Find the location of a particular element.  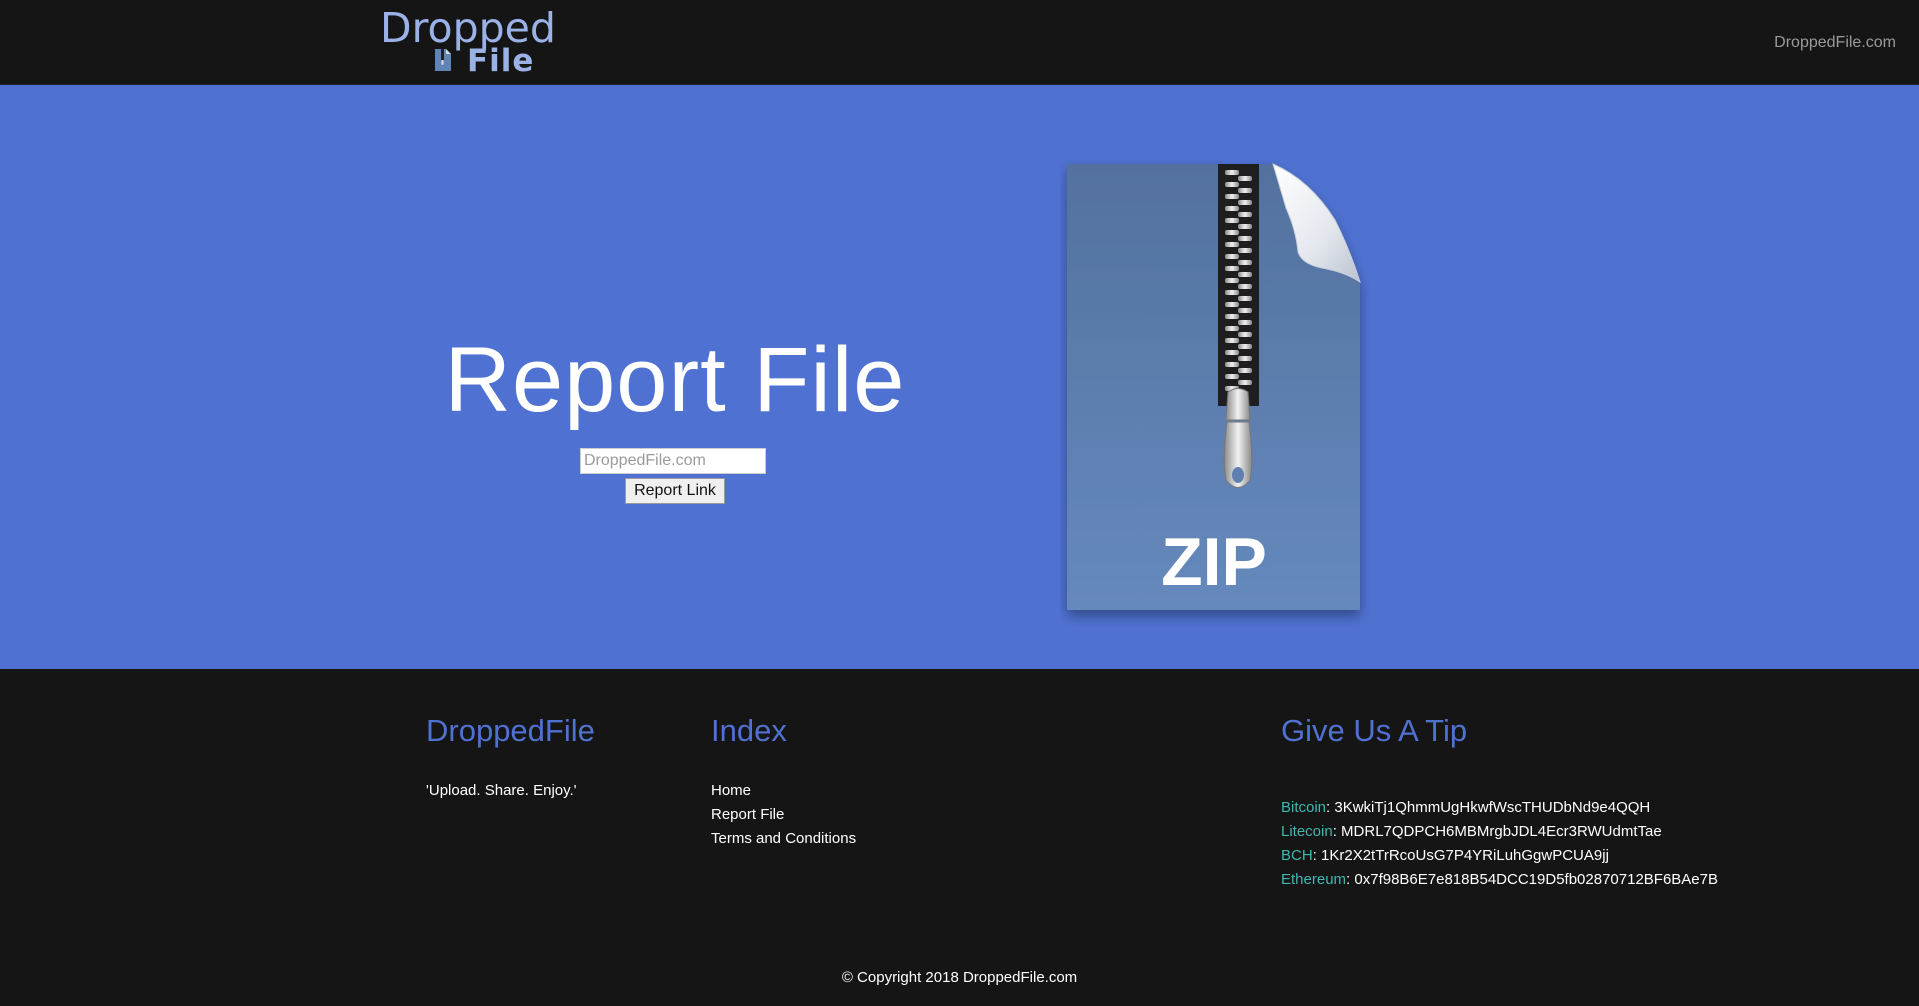

footer-link-terms: Terms and Conditions is located at coordinates (783, 839).